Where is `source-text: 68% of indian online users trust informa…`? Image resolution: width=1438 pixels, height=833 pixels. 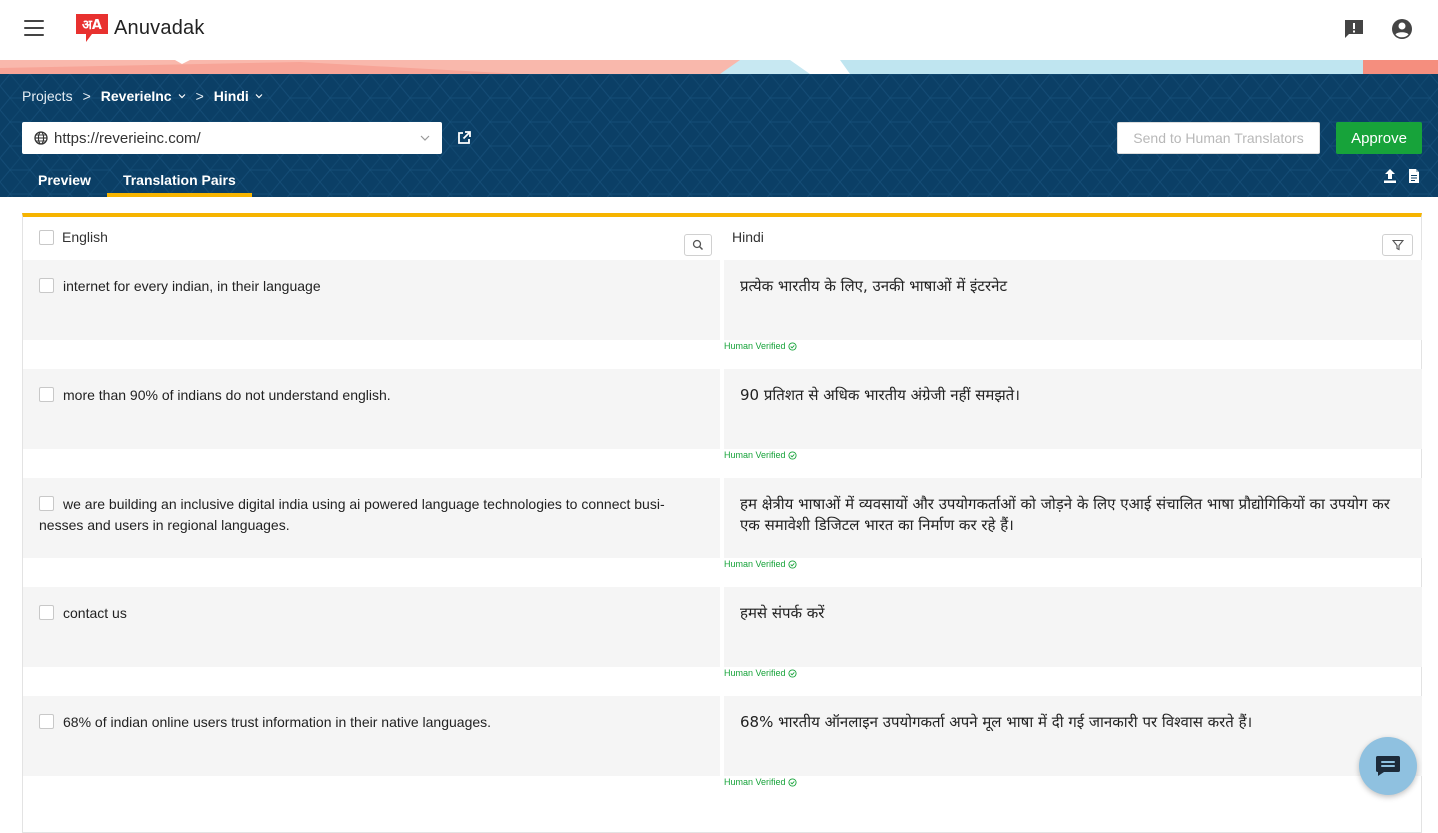
source-text: 68% of indian online users trust informa… is located at coordinates (277, 722).